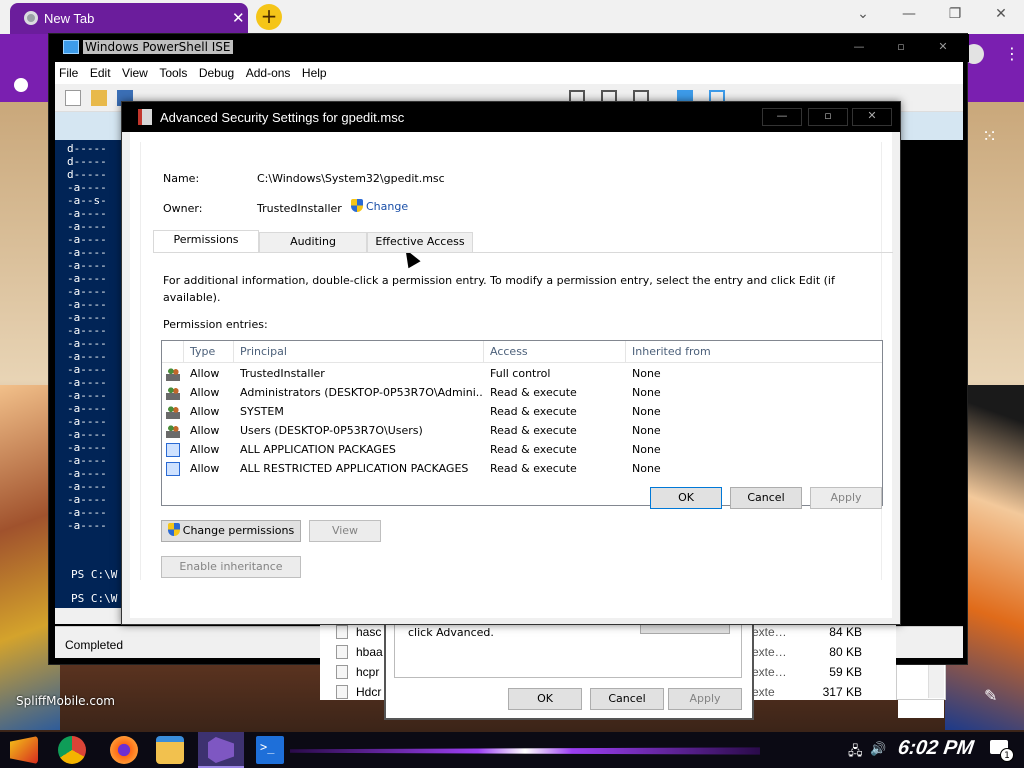 The height and width of the screenshot is (768, 1024). Describe the element at coordinates (1012, 53) in the screenshot. I see `chrome-menu-icon: ⋮` at that location.